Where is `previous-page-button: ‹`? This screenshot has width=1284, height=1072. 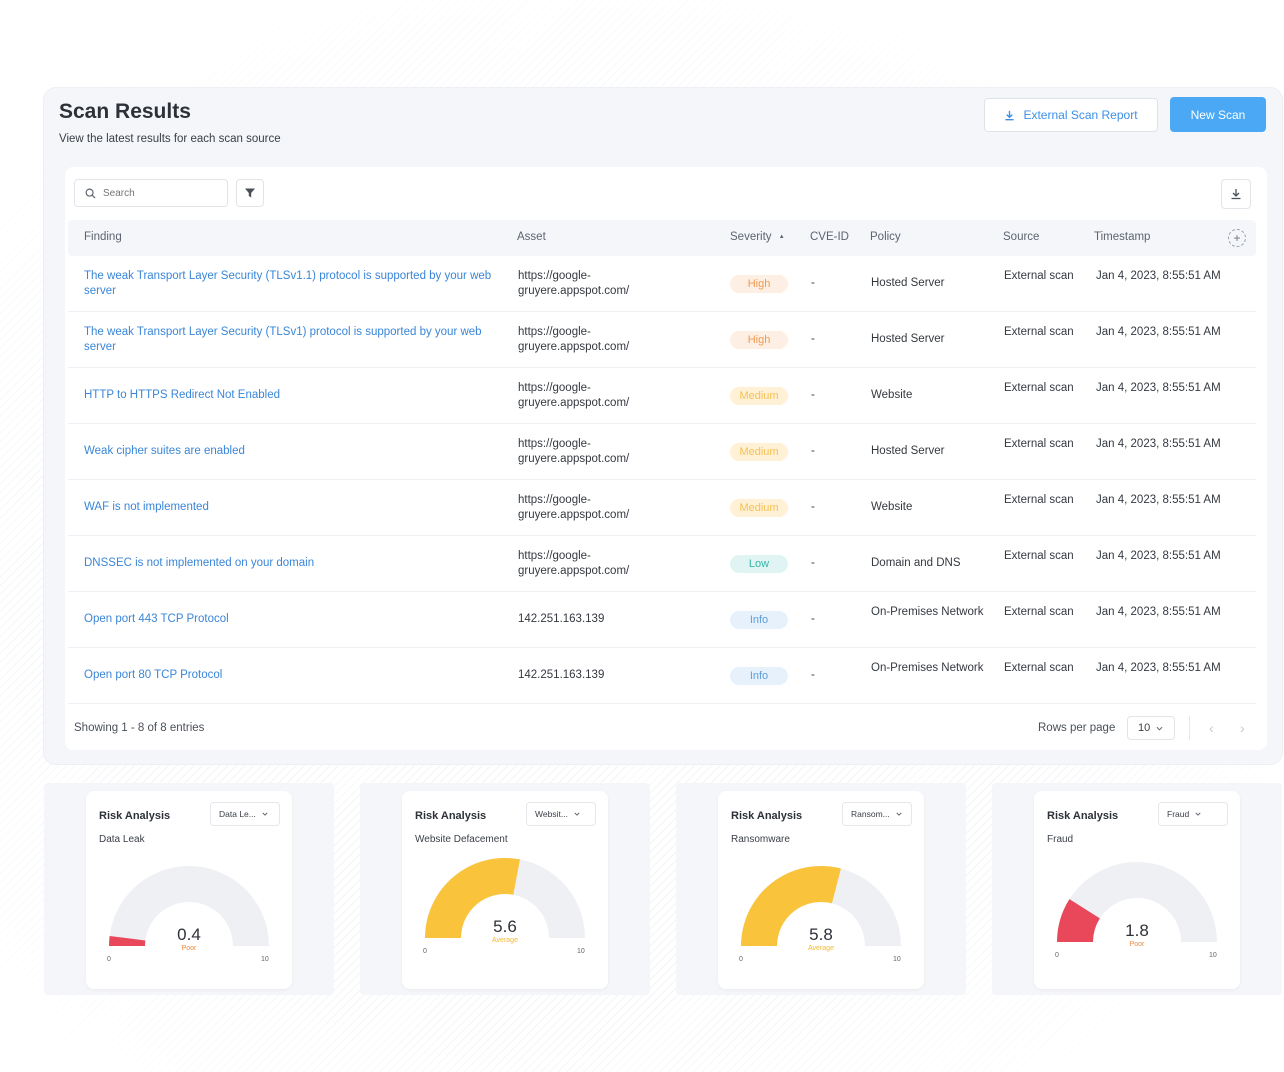 previous-page-button: ‹ is located at coordinates (1211, 728).